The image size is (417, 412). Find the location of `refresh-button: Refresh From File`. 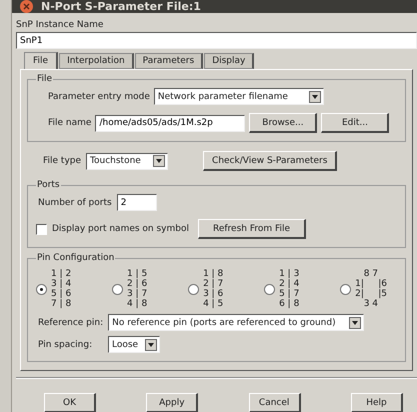

refresh-button: Refresh From File is located at coordinates (252, 229).